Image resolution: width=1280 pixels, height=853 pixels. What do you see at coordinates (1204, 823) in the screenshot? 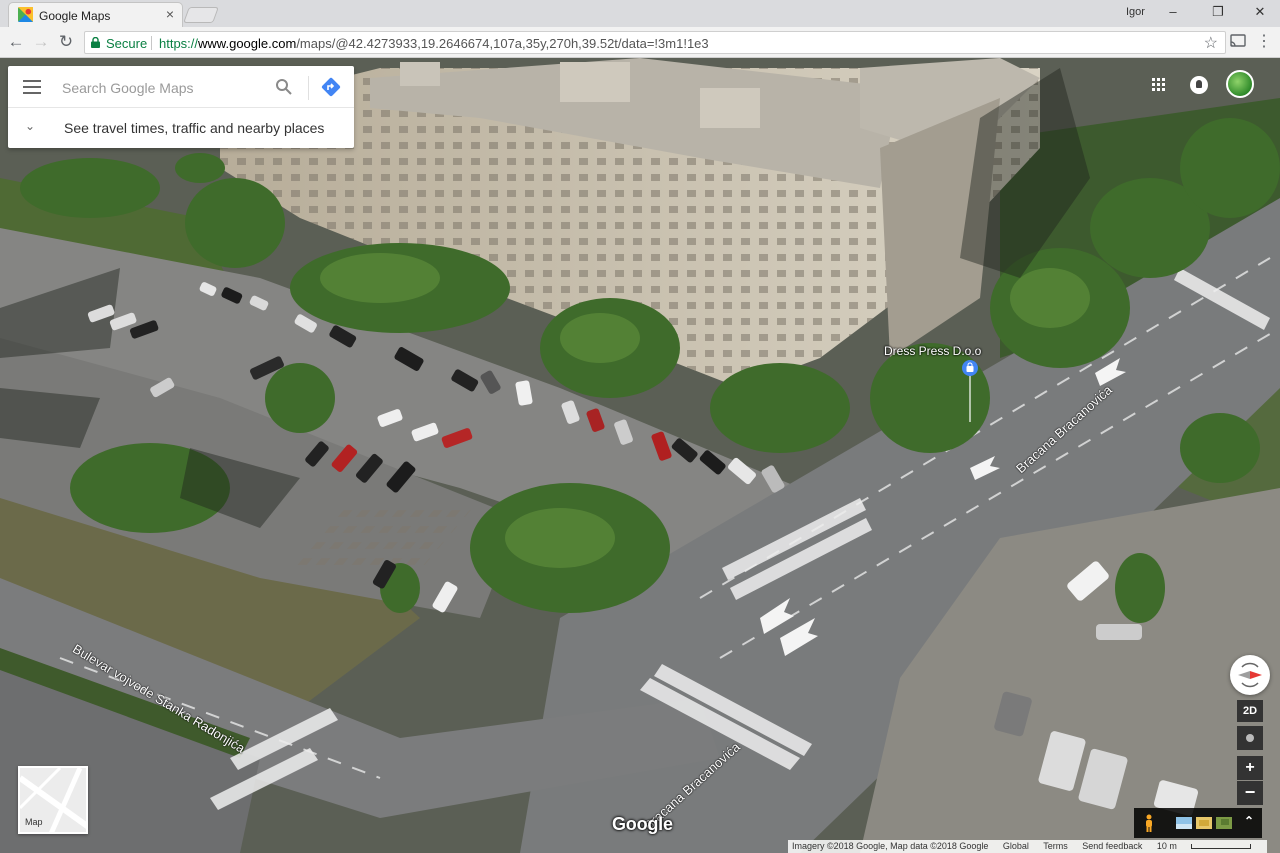
I see `layer-thumb-transit-icon` at bounding box center [1204, 823].